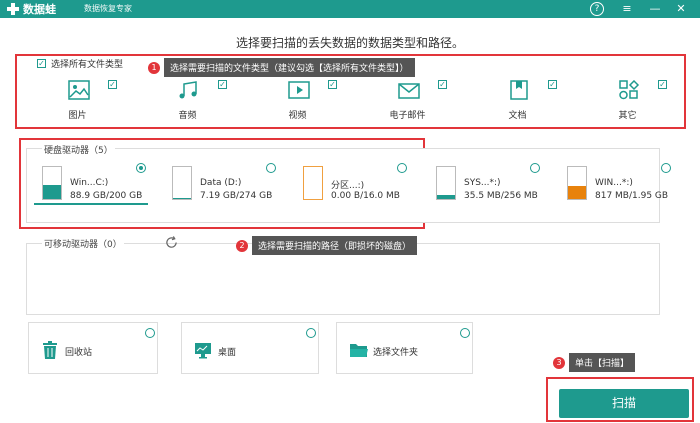 This screenshot has height=423, width=700. I want to click on choose-folder-option: 选择文件夹, so click(404, 348).